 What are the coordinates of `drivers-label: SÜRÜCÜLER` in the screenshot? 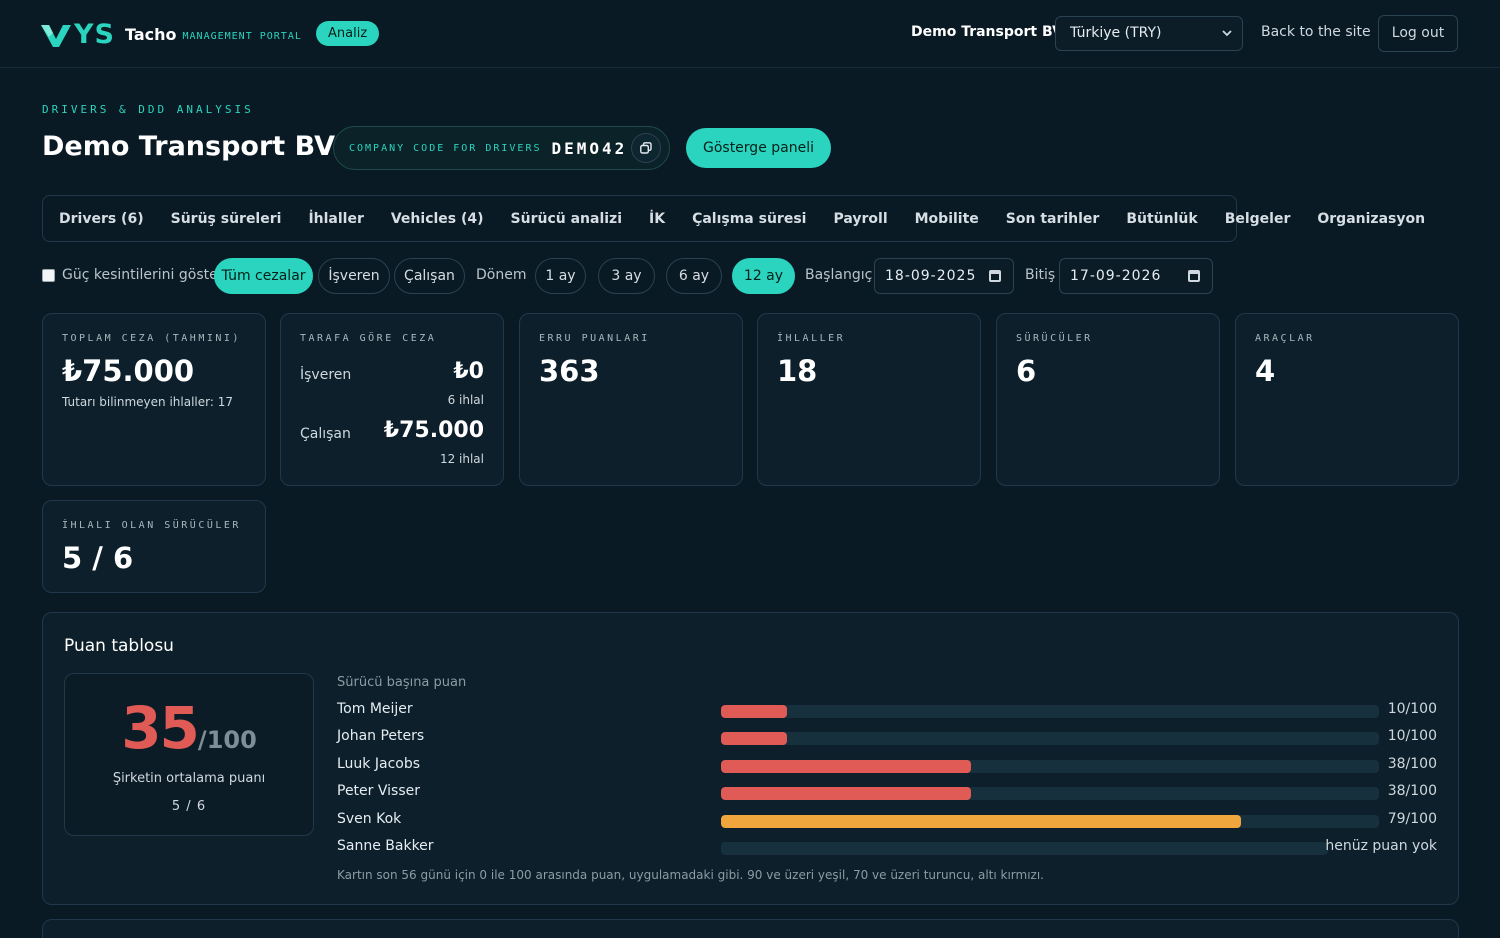 It's located at (1054, 338).